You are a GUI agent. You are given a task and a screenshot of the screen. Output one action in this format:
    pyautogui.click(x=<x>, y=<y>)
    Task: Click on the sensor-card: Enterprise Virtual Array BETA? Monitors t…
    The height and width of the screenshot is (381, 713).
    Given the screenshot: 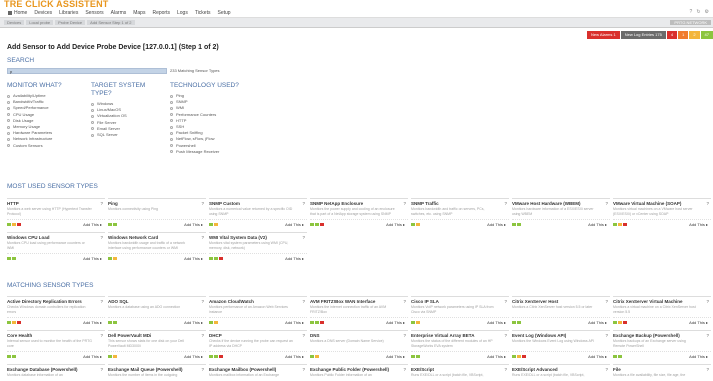 What is the action you would take?
    pyautogui.click(x=460, y=345)
    